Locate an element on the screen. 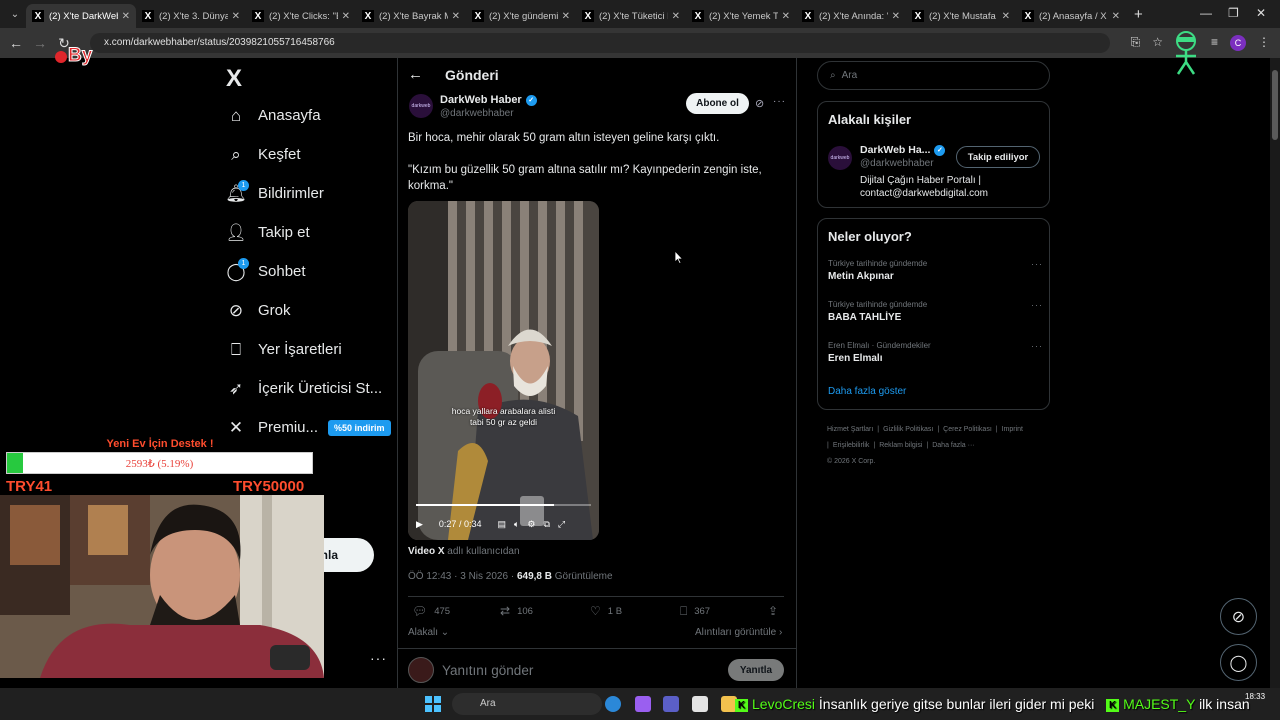  tab-search-menu-button: ⌄ is located at coordinates (15, 14).